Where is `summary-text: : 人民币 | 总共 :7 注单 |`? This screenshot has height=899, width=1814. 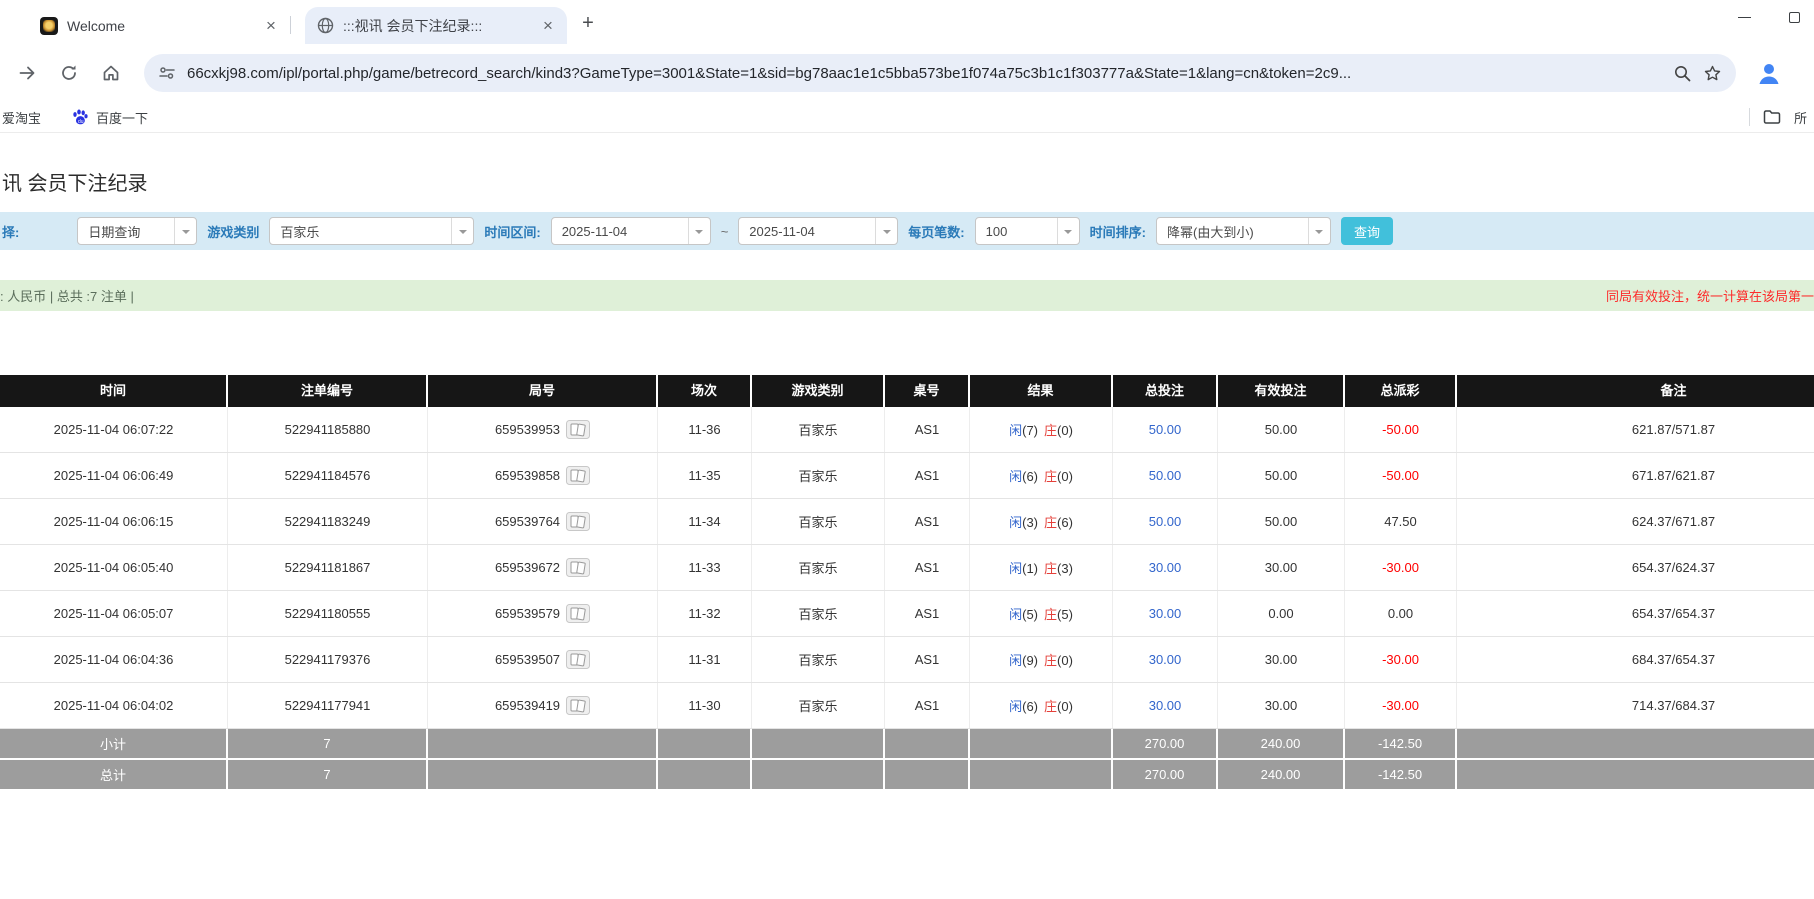 summary-text: : 人民币 | 总共 :7 注单 | is located at coordinates (67, 296).